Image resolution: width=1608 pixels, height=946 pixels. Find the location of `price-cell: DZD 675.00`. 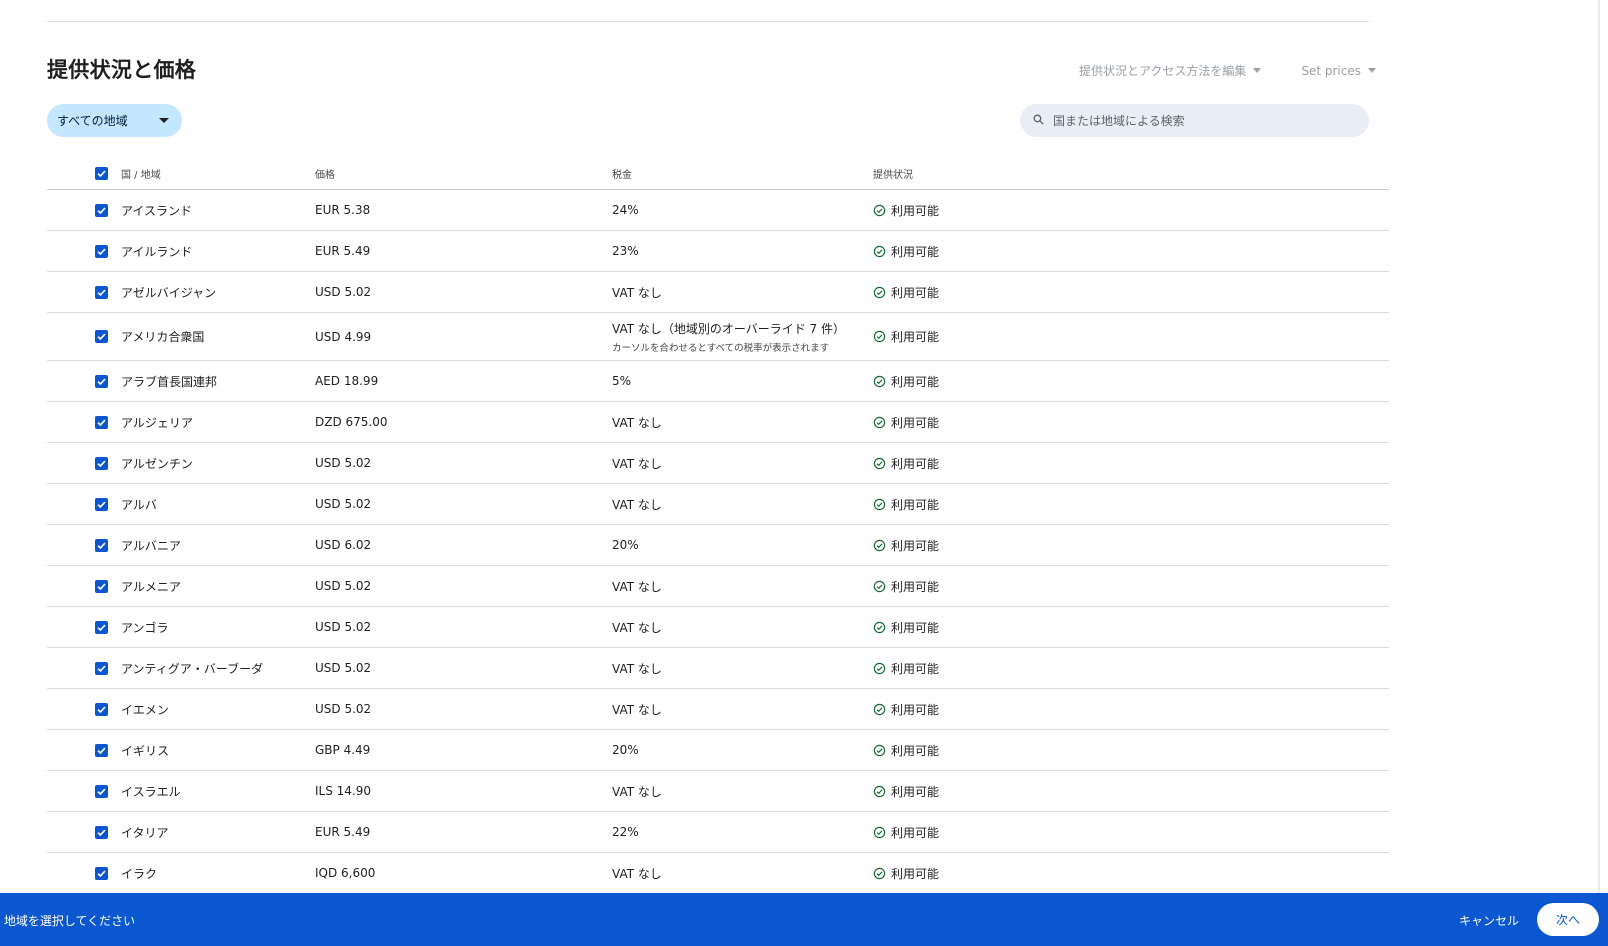

price-cell: DZD 675.00 is located at coordinates (351, 422).